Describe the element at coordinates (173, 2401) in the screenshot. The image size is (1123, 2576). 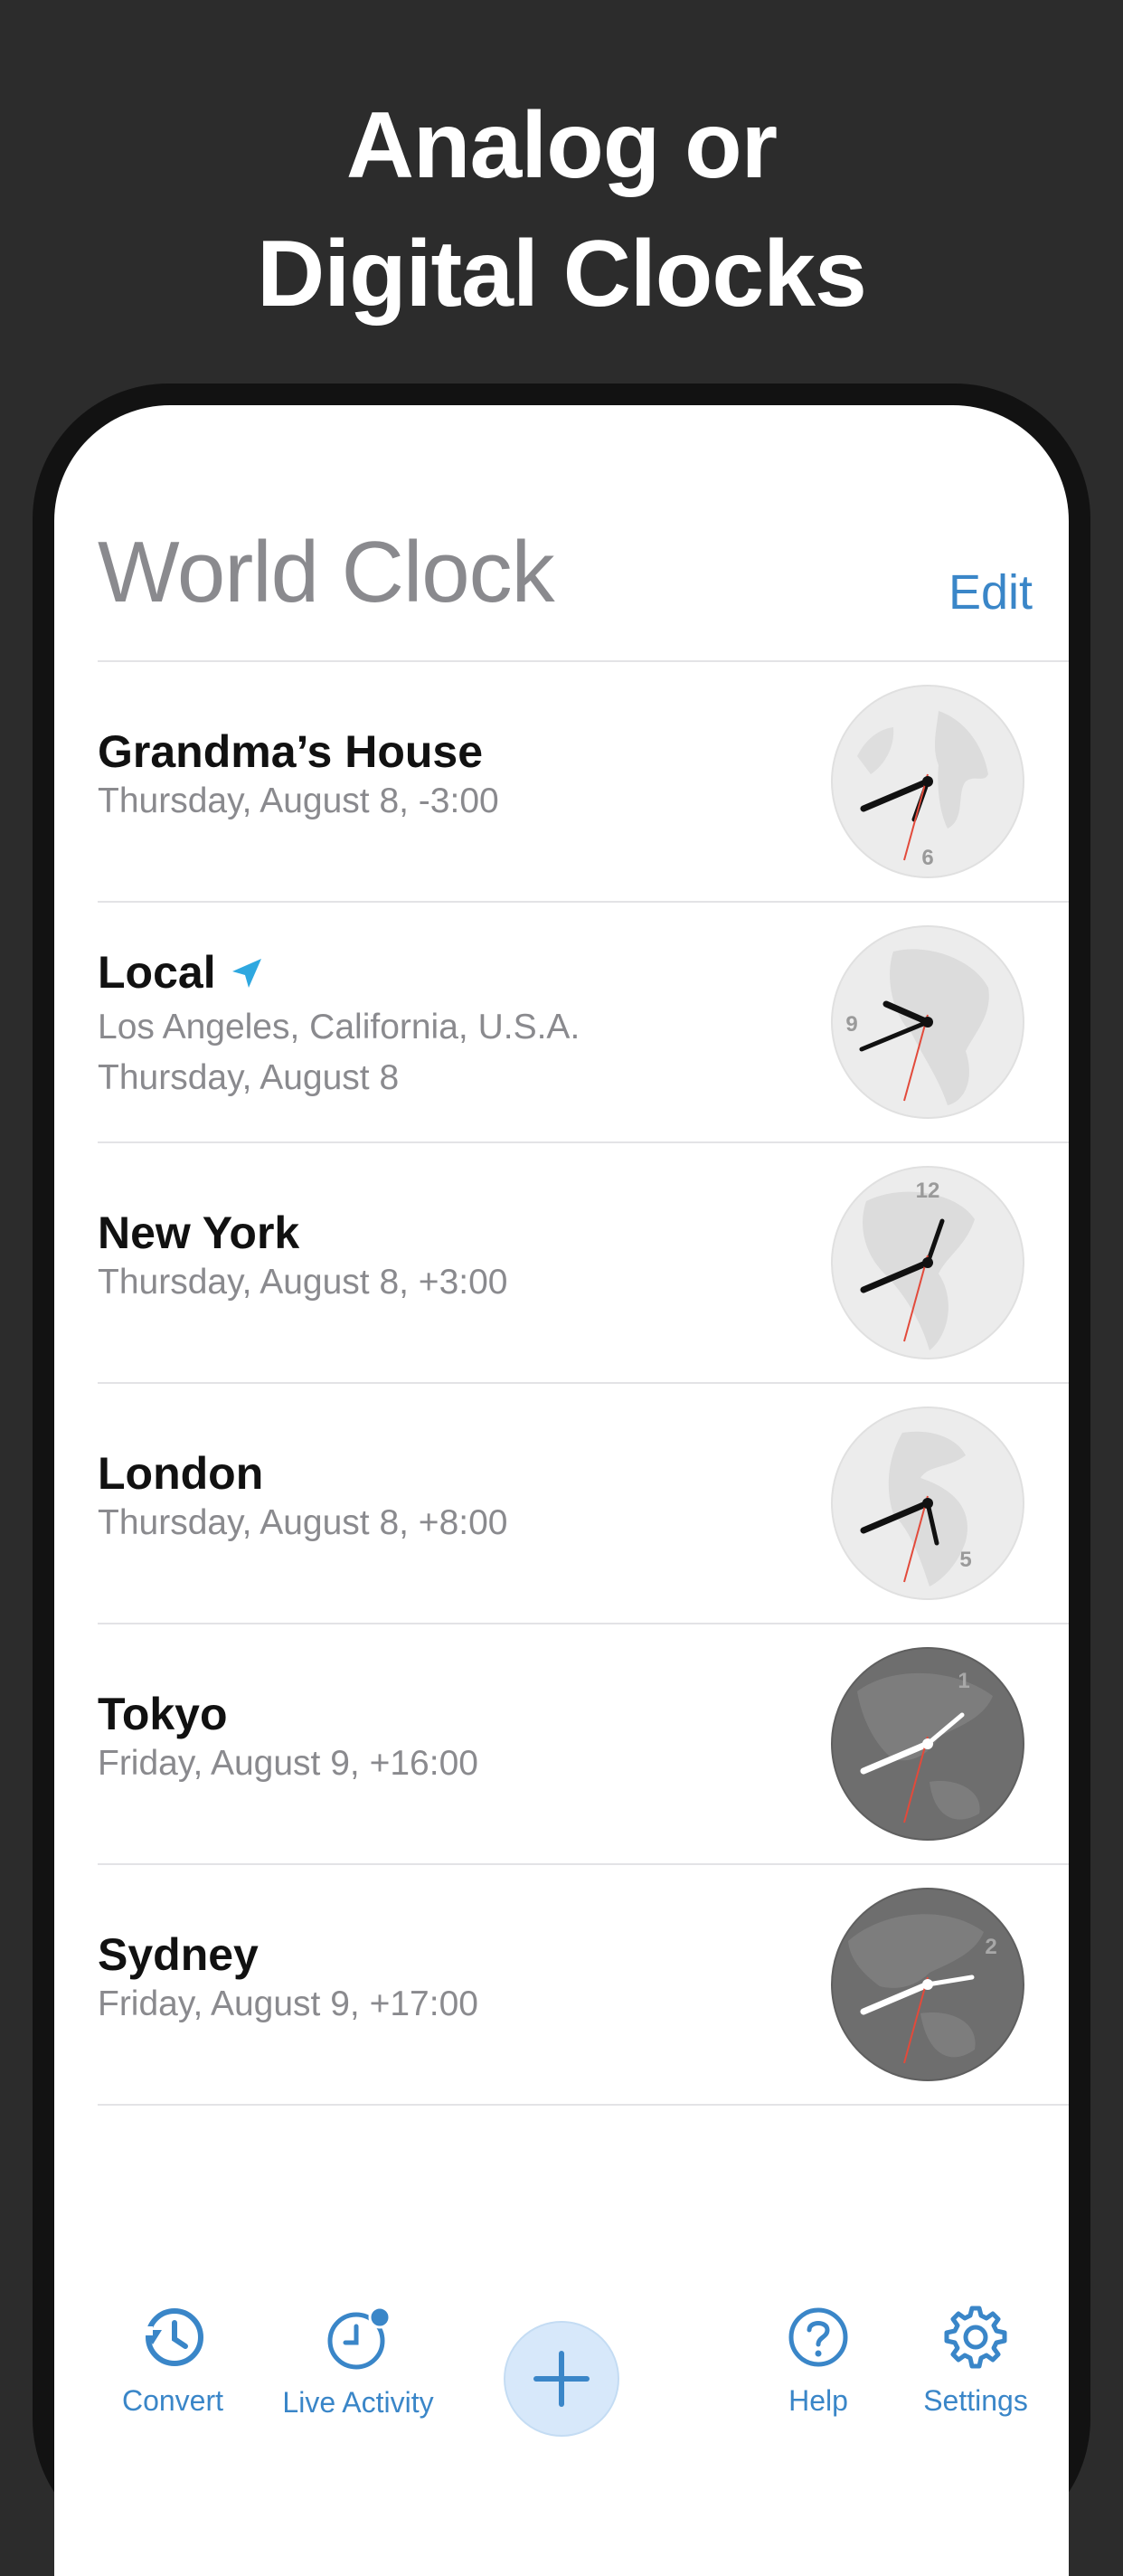
I see `tab-convert-label: Convert` at that location.